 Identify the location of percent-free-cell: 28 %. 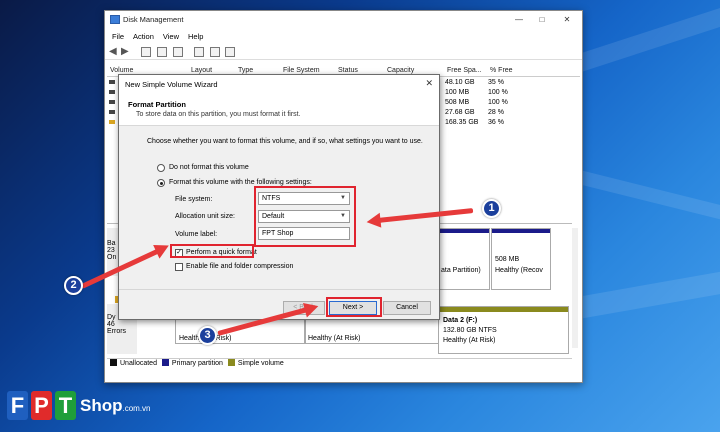
(496, 112).